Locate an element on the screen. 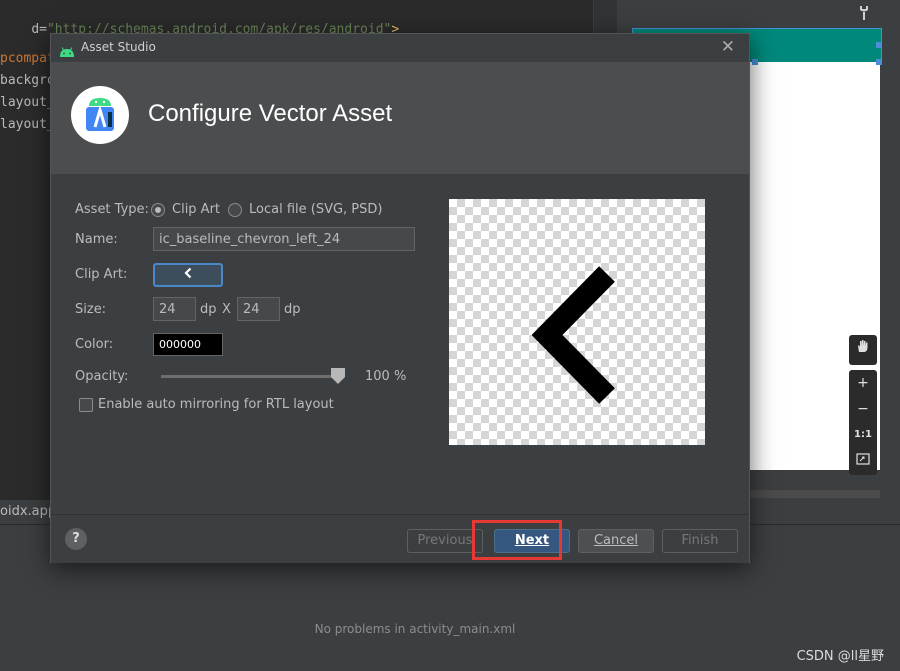  pan-tool-icon is located at coordinates (863, 349).